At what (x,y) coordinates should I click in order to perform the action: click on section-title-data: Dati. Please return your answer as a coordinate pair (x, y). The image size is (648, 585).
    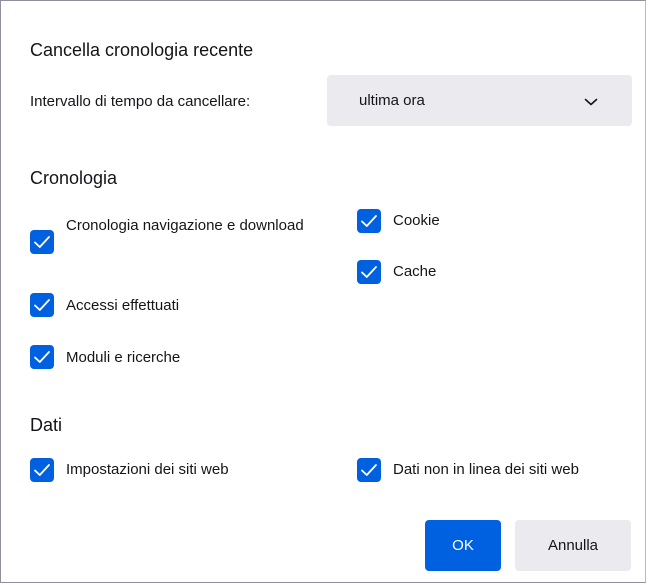
    Looking at the image, I should click on (46, 425).